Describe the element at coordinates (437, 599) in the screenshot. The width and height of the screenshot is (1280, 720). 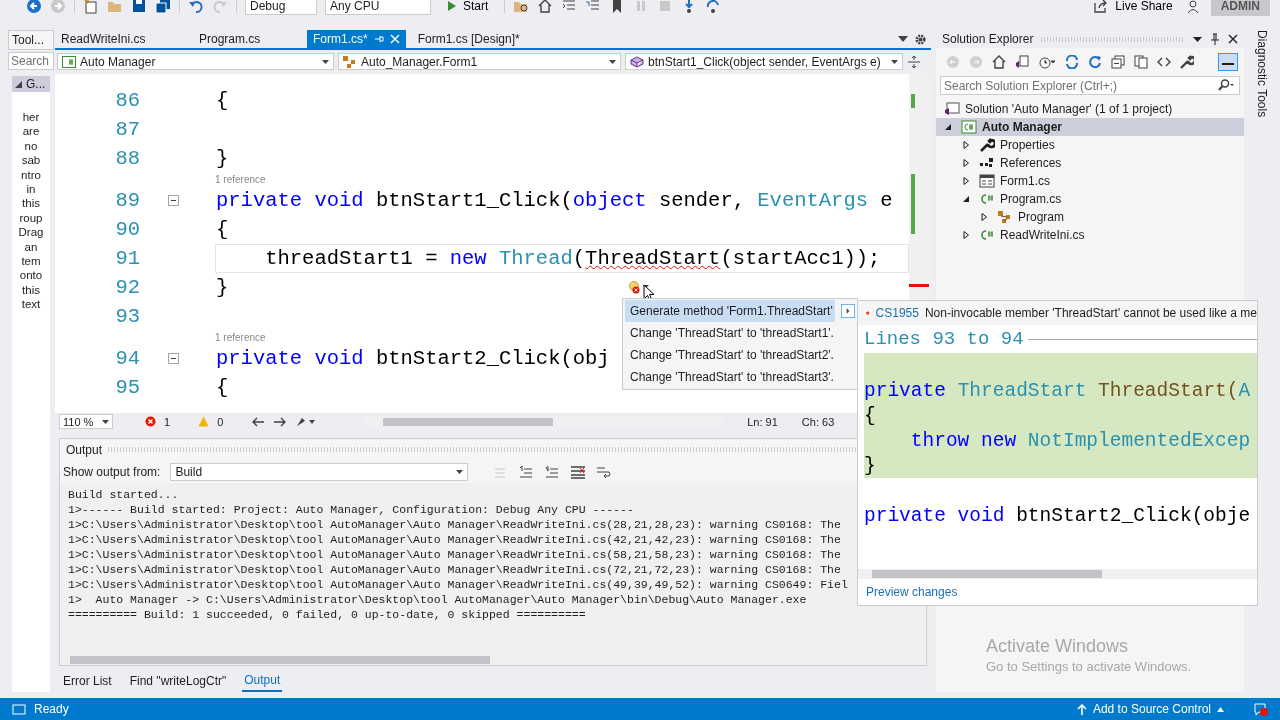
I see `output-line: 1> Auto Manager -> C:\Users\Administrator\Desktop\tool AutoManager\Auto Manager\bin\Debug\Auto Manager.exe` at that location.